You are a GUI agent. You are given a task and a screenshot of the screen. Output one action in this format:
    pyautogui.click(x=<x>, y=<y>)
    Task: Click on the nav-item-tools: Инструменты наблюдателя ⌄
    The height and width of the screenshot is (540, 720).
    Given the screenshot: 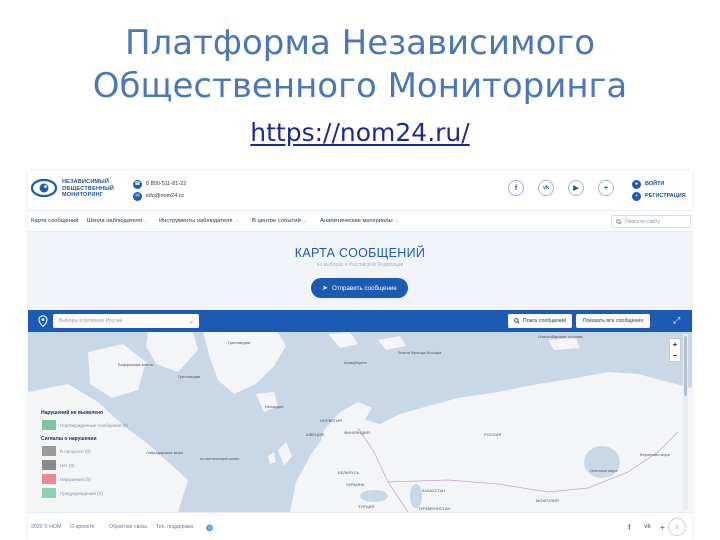 What is the action you would take?
    pyautogui.click(x=199, y=221)
    